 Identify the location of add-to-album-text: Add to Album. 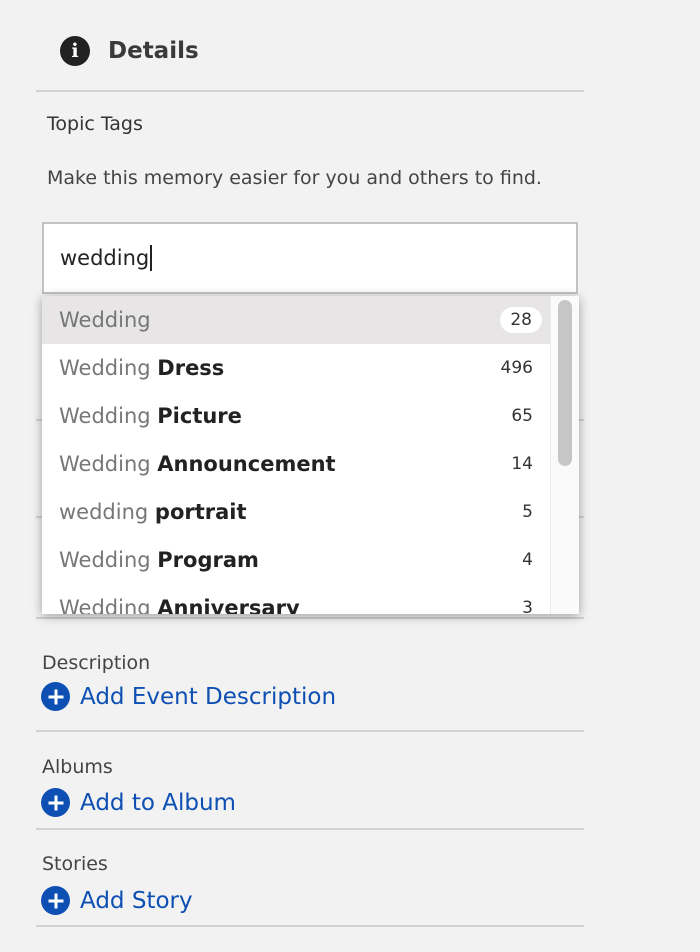
(158, 802).